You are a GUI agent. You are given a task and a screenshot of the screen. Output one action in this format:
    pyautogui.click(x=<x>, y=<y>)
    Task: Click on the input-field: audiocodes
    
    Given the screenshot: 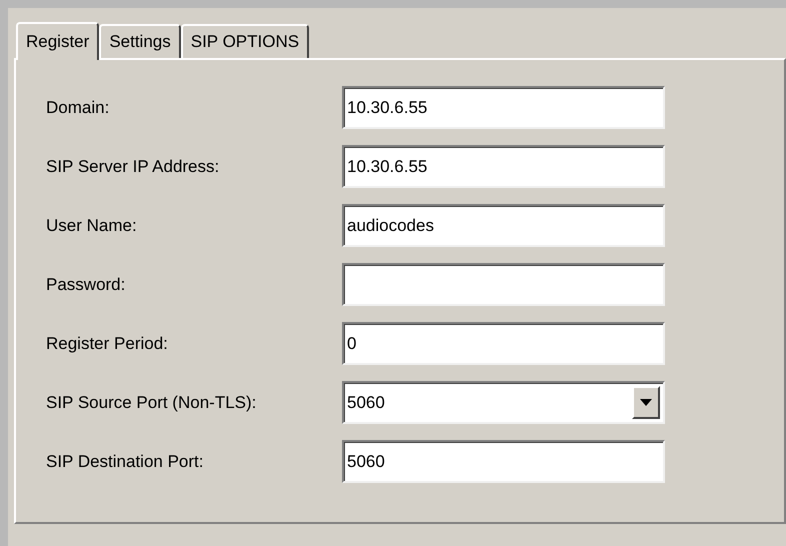 What is the action you would take?
    pyautogui.click(x=503, y=225)
    